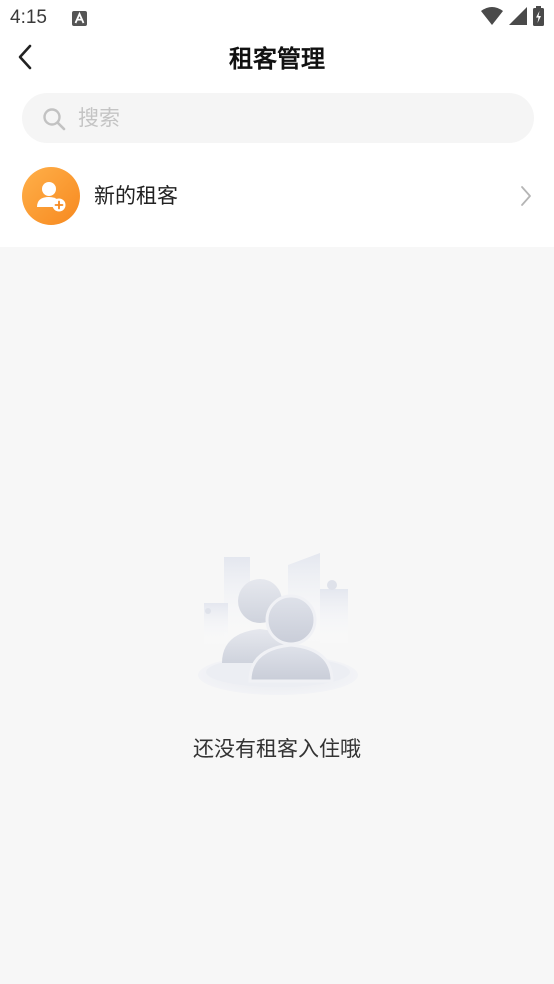 Image resolution: width=554 pixels, height=984 pixels. I want to click on battery-charging-icon, so click(538, 18).